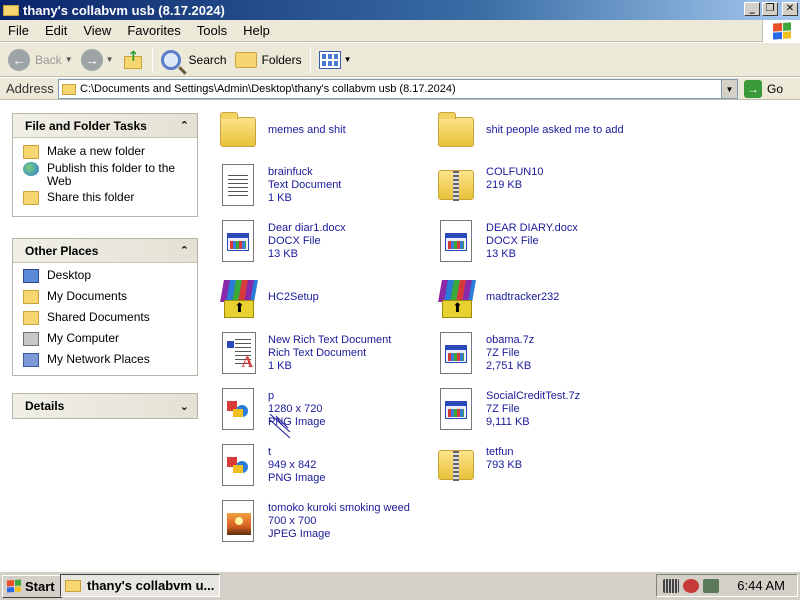 This screenshot has height=600, width=800. I want to click on menu-view: View, so click(97, 31).